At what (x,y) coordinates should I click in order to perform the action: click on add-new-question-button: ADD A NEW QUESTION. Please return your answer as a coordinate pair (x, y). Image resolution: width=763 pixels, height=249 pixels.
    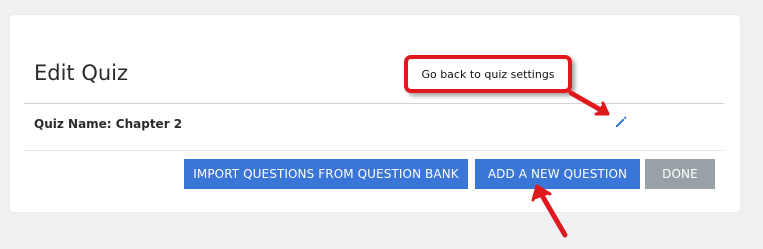
    Looking at the image, I should click on (557, 174).